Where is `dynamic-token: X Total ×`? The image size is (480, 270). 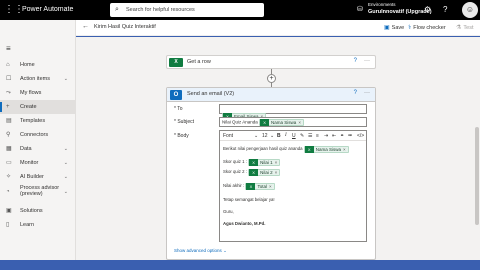 dynamic-token: X Total × is located at coordinates (260, 186).